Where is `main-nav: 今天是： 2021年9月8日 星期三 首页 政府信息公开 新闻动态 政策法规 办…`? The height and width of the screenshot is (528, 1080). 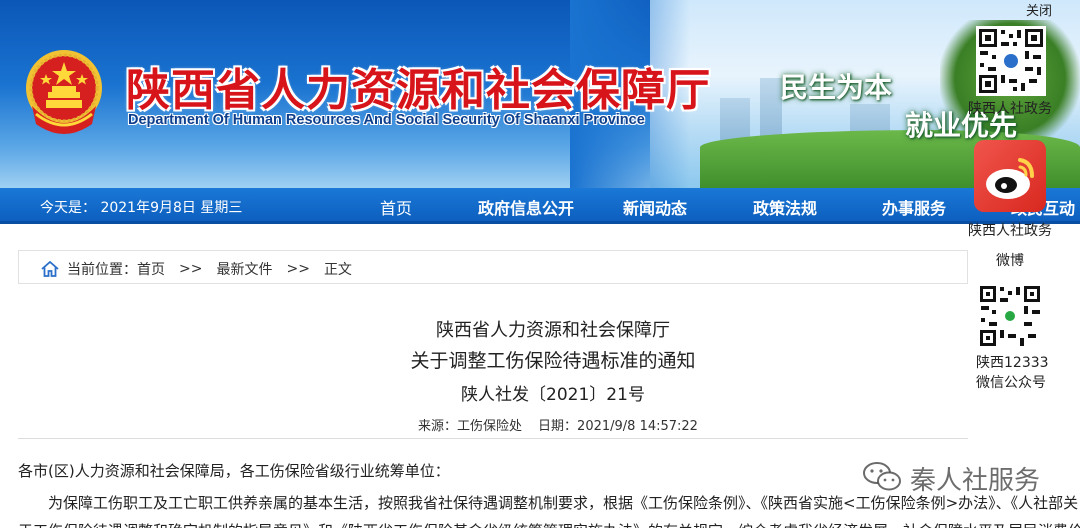 main-nav: 今天是： 2021年9月8日 星期三 首页 政府信息公开 新闻动态 政策法规 办… is located at coordinates (540, 206).